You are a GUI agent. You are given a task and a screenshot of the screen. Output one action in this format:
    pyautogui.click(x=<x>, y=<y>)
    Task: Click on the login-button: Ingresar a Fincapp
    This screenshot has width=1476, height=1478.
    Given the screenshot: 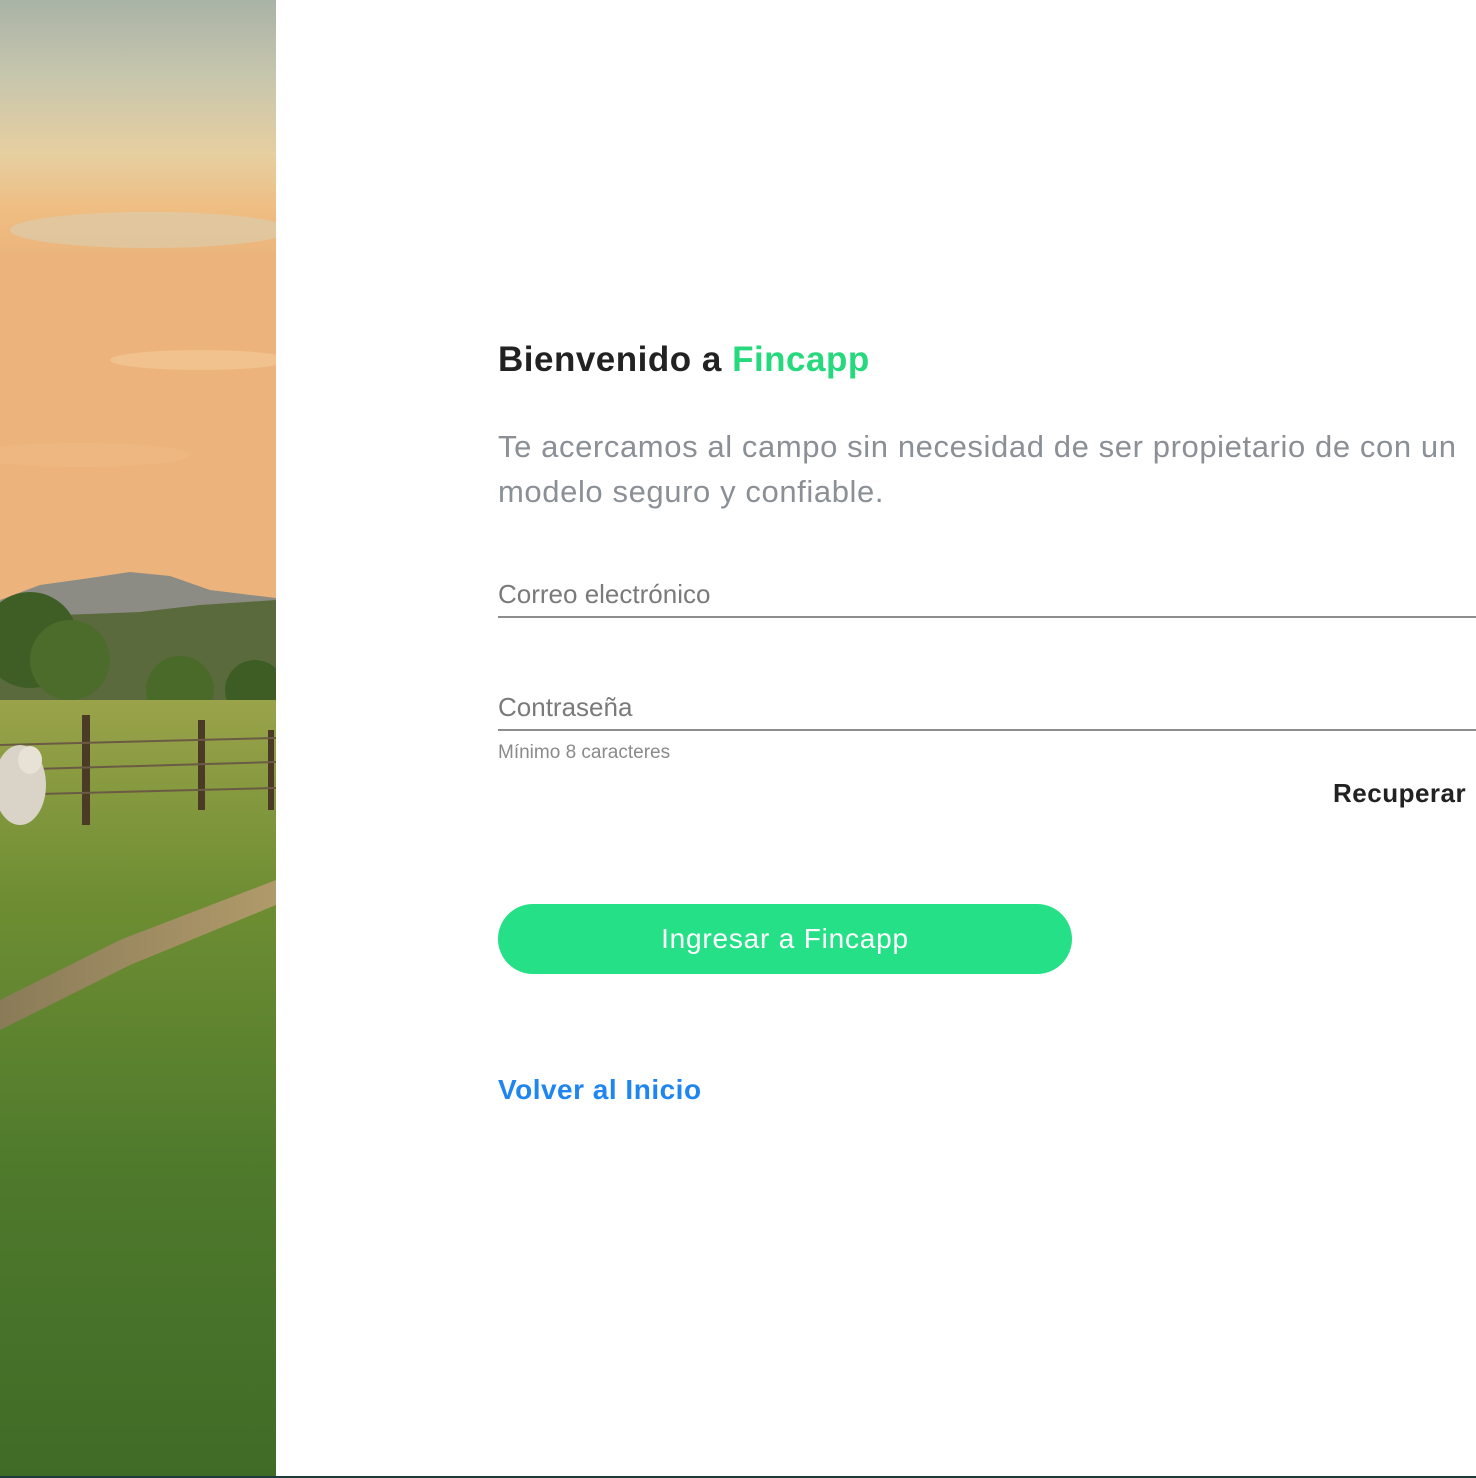 What is the action you would take?
    pyautogui.click(x=785, y=939)
    